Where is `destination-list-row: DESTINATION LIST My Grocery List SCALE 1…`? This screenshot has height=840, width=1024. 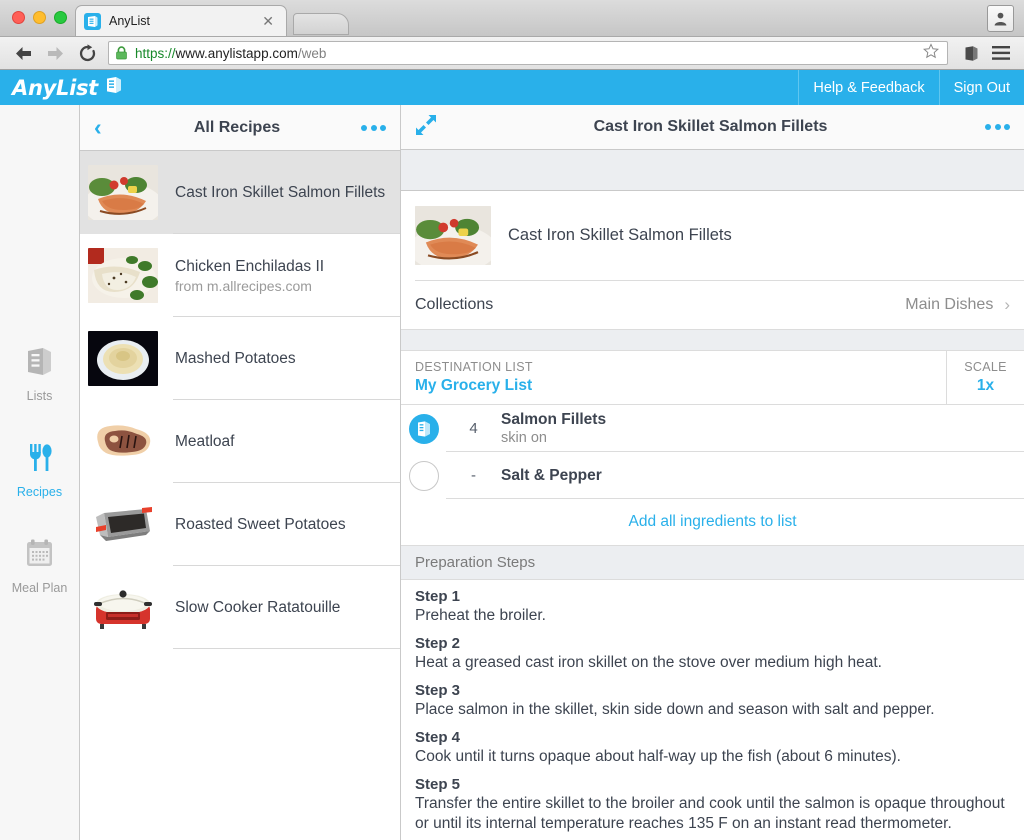
destination-list-row: DESTINATION LIST My Grocery List SCALE 1… is located at coordinates (712, 378).